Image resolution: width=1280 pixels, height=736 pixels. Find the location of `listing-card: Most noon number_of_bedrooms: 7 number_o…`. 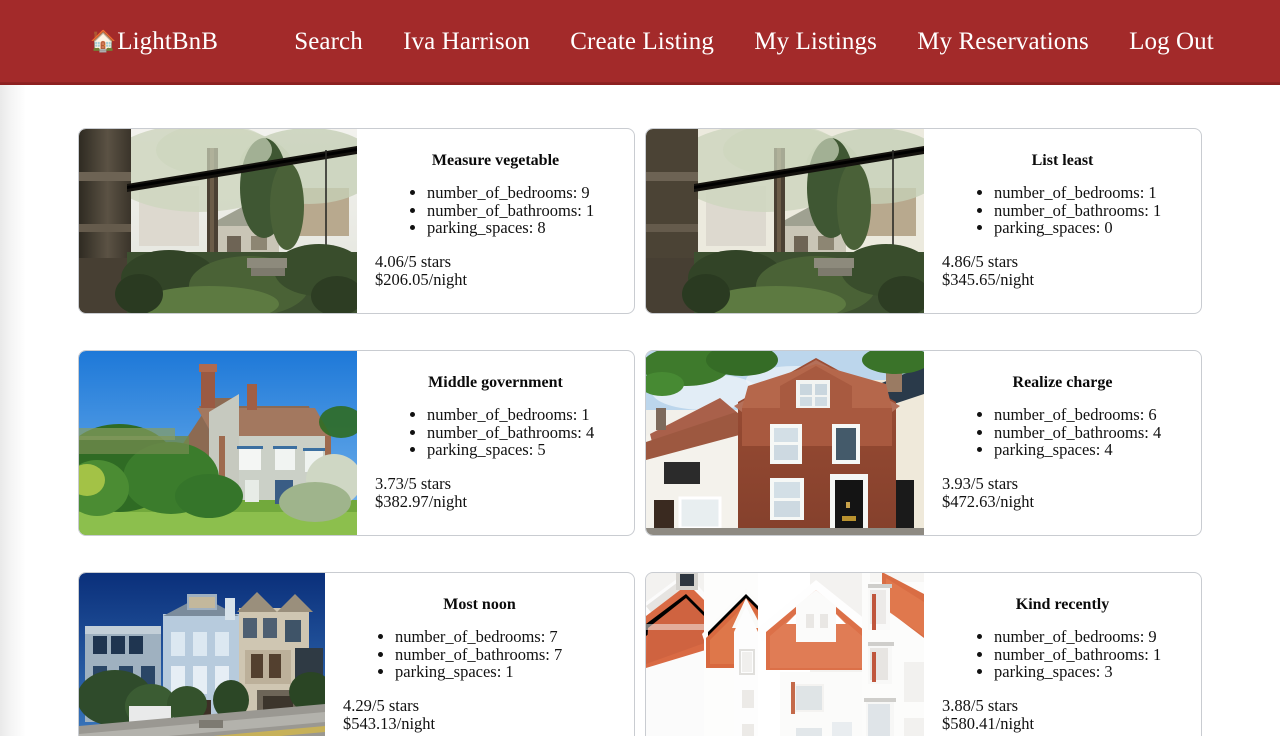

listing-card: Most noon number_of_bedrooms: 7 number_o… is located at coordinates (356, 654).